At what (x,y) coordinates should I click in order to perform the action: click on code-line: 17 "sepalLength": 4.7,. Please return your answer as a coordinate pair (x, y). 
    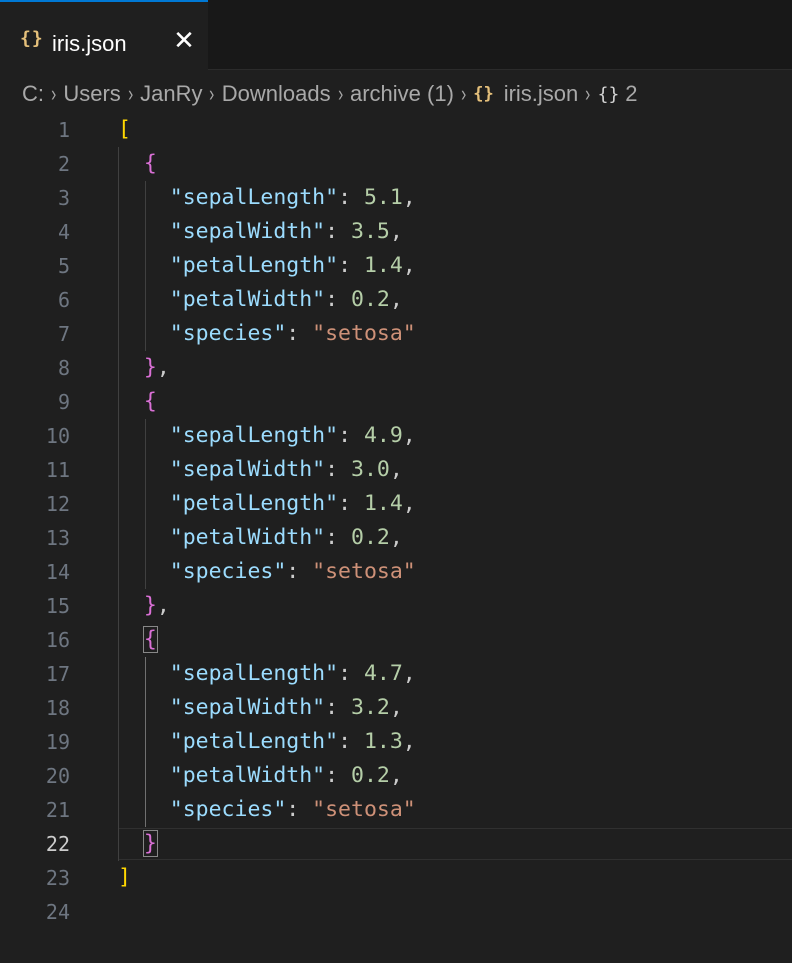
    Looking at the image, I should click on (396, 674).